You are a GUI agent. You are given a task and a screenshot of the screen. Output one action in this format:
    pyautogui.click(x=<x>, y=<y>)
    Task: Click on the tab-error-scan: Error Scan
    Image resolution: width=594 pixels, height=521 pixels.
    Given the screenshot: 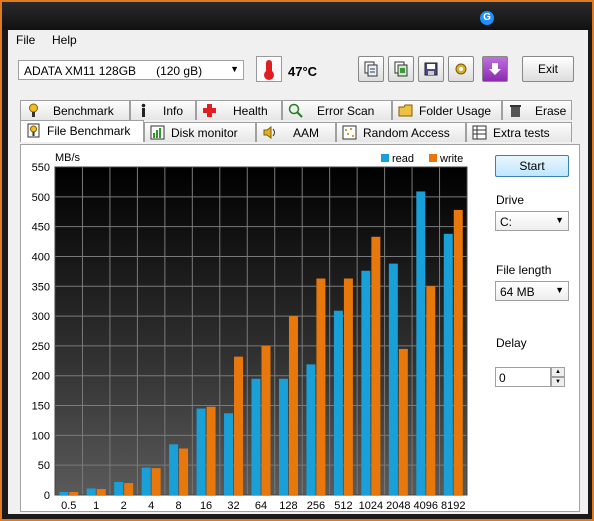 What is the action you would take?
    pyautogui.click(x=337, y=110)
    